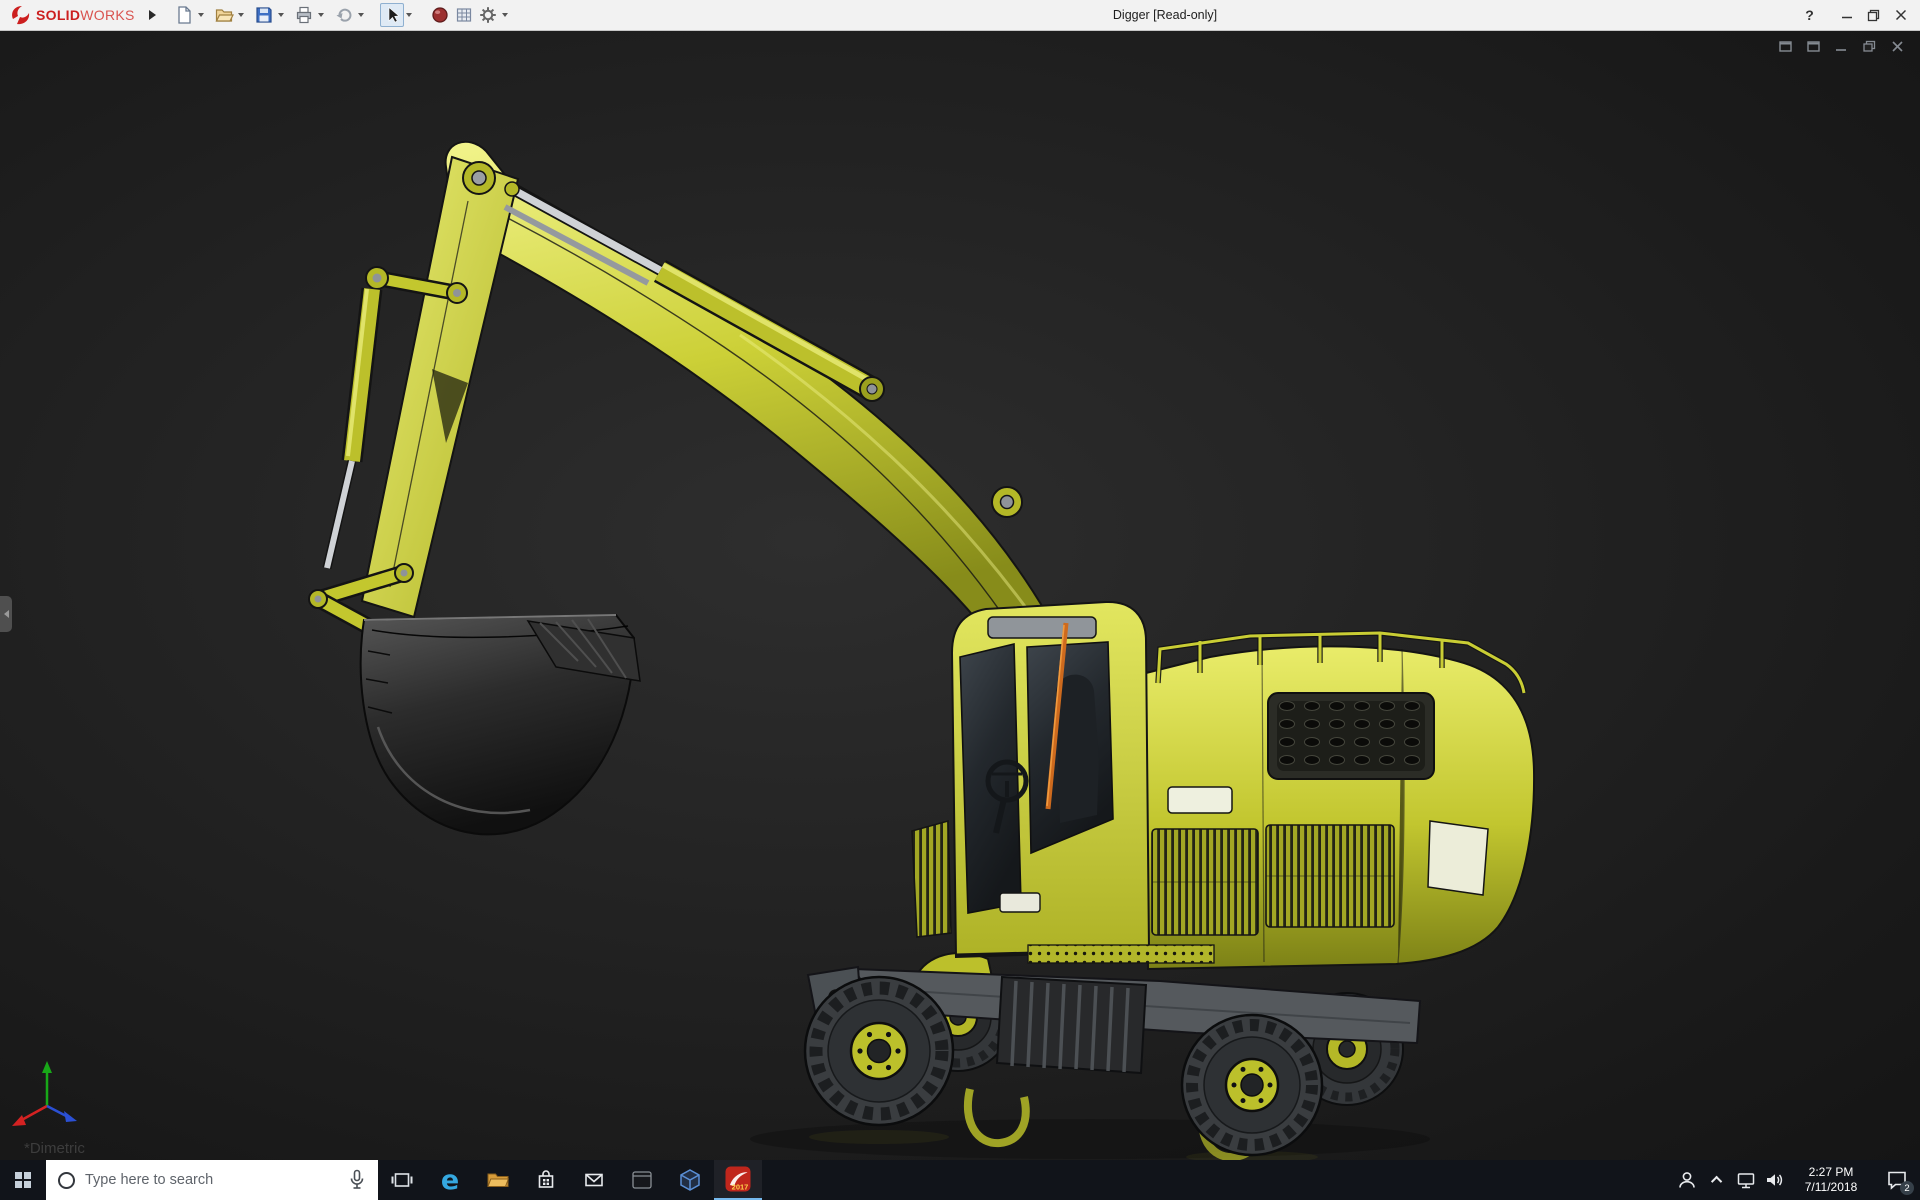  What do you see at coordinates (1831, 1187) in the screenshot?
I see `tray-date: 7/11/2018` at bounding box center [1831, 1187].